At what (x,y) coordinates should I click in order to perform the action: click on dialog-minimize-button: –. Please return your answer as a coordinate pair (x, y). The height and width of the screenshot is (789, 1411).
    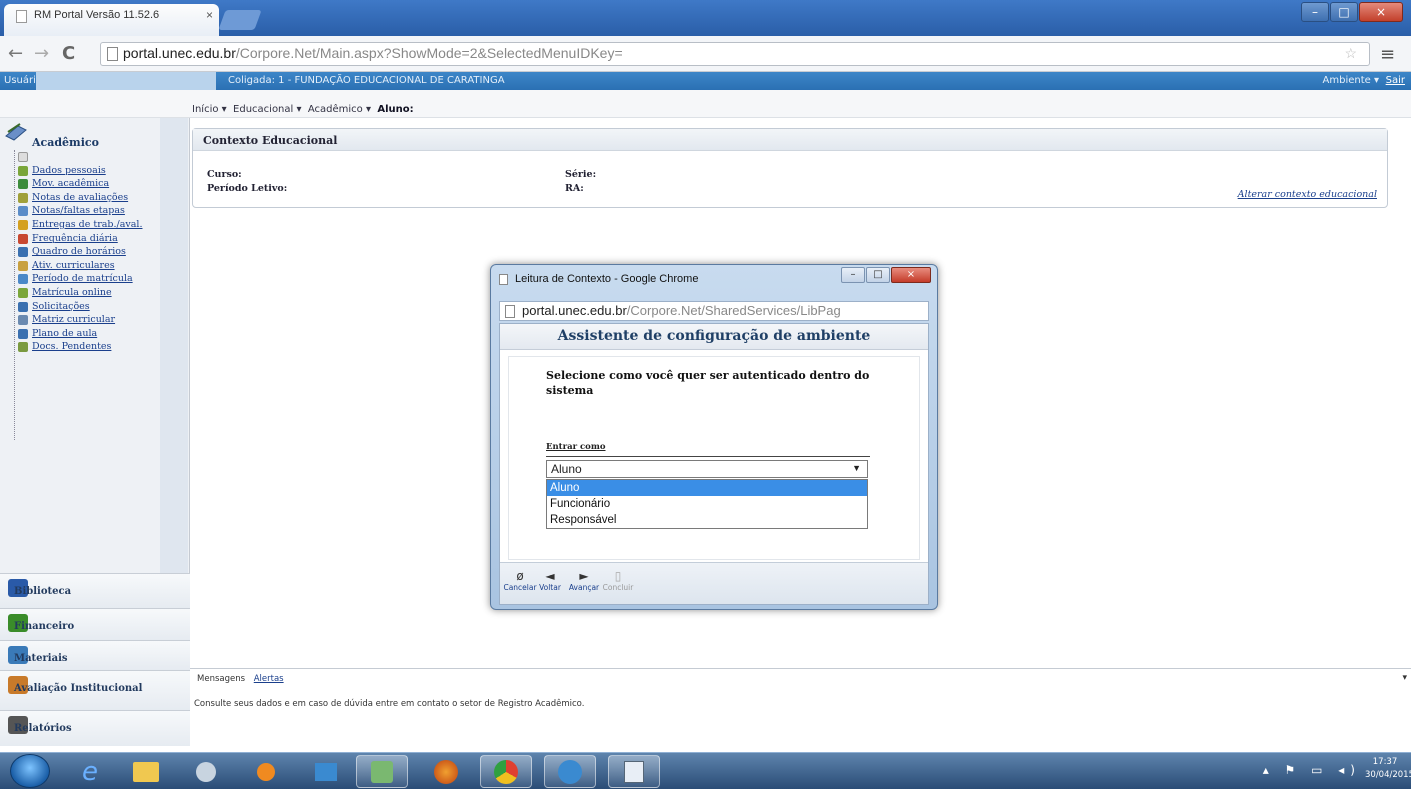
    Looking at the image, I should click on (853, 275).